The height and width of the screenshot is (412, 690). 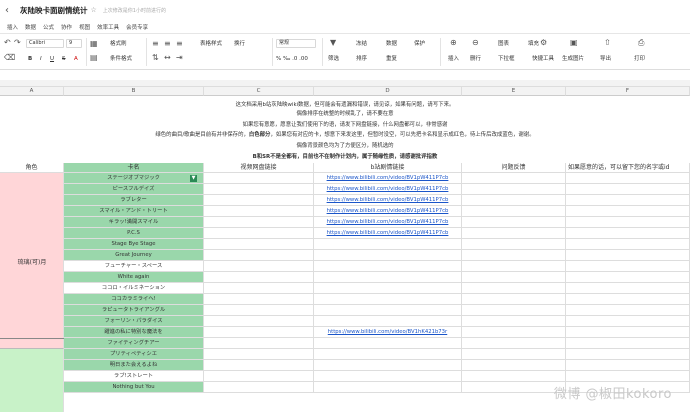 What do you see at coordinates (361, 59) in the screenshot?
I see `sort-button: 排序` at bounding box center [361, 59].